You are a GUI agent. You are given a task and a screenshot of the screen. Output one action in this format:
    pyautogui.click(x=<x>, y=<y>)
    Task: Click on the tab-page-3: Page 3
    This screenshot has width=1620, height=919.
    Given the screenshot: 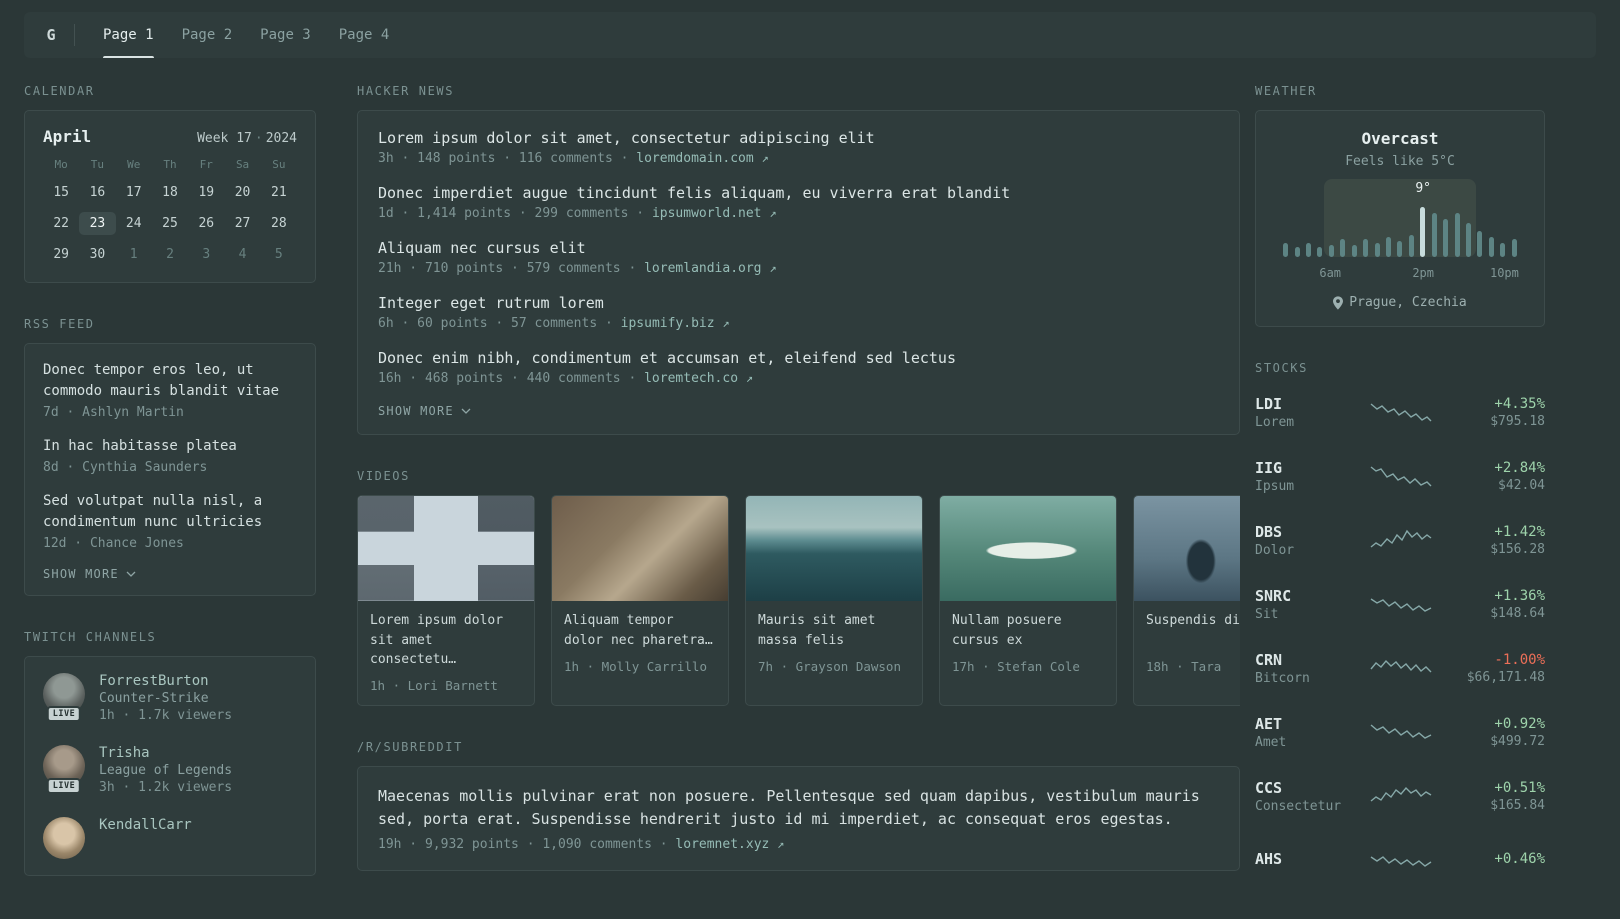 What is the action you would take?
    pyautogui.click(x=285, y=35)
    